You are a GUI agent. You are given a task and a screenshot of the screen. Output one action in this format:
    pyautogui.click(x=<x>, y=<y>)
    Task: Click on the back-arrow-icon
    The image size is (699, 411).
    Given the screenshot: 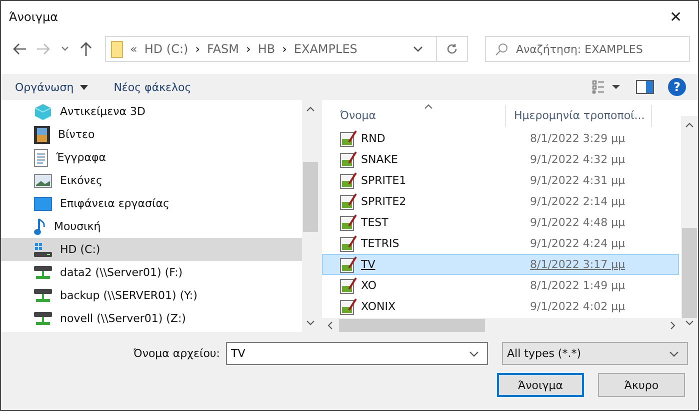 What is the action you would take?
    pyautogui.click(x=20, y=49)
    